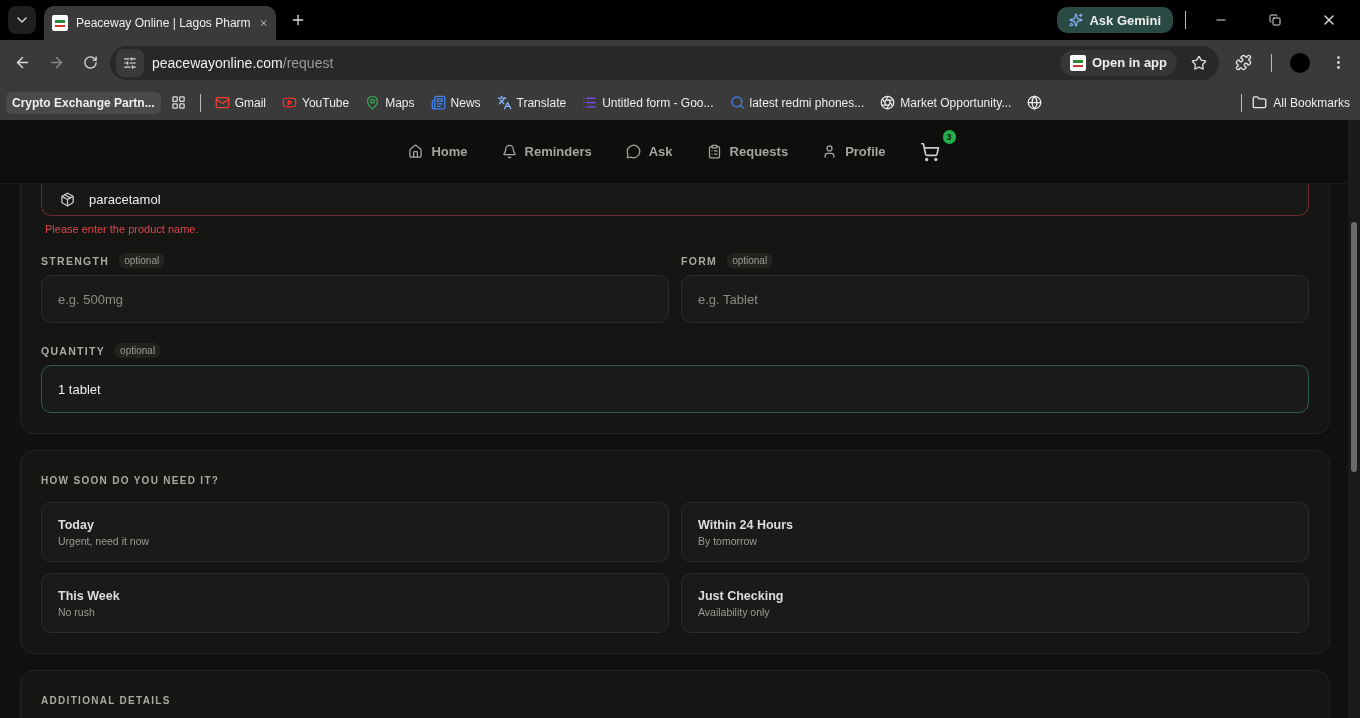 Image resolution: width=1360 pixels, height=718 pixels. Describe the element at coordinates (455, 102) in the screenshot. I see `bookmark: News` at that location.